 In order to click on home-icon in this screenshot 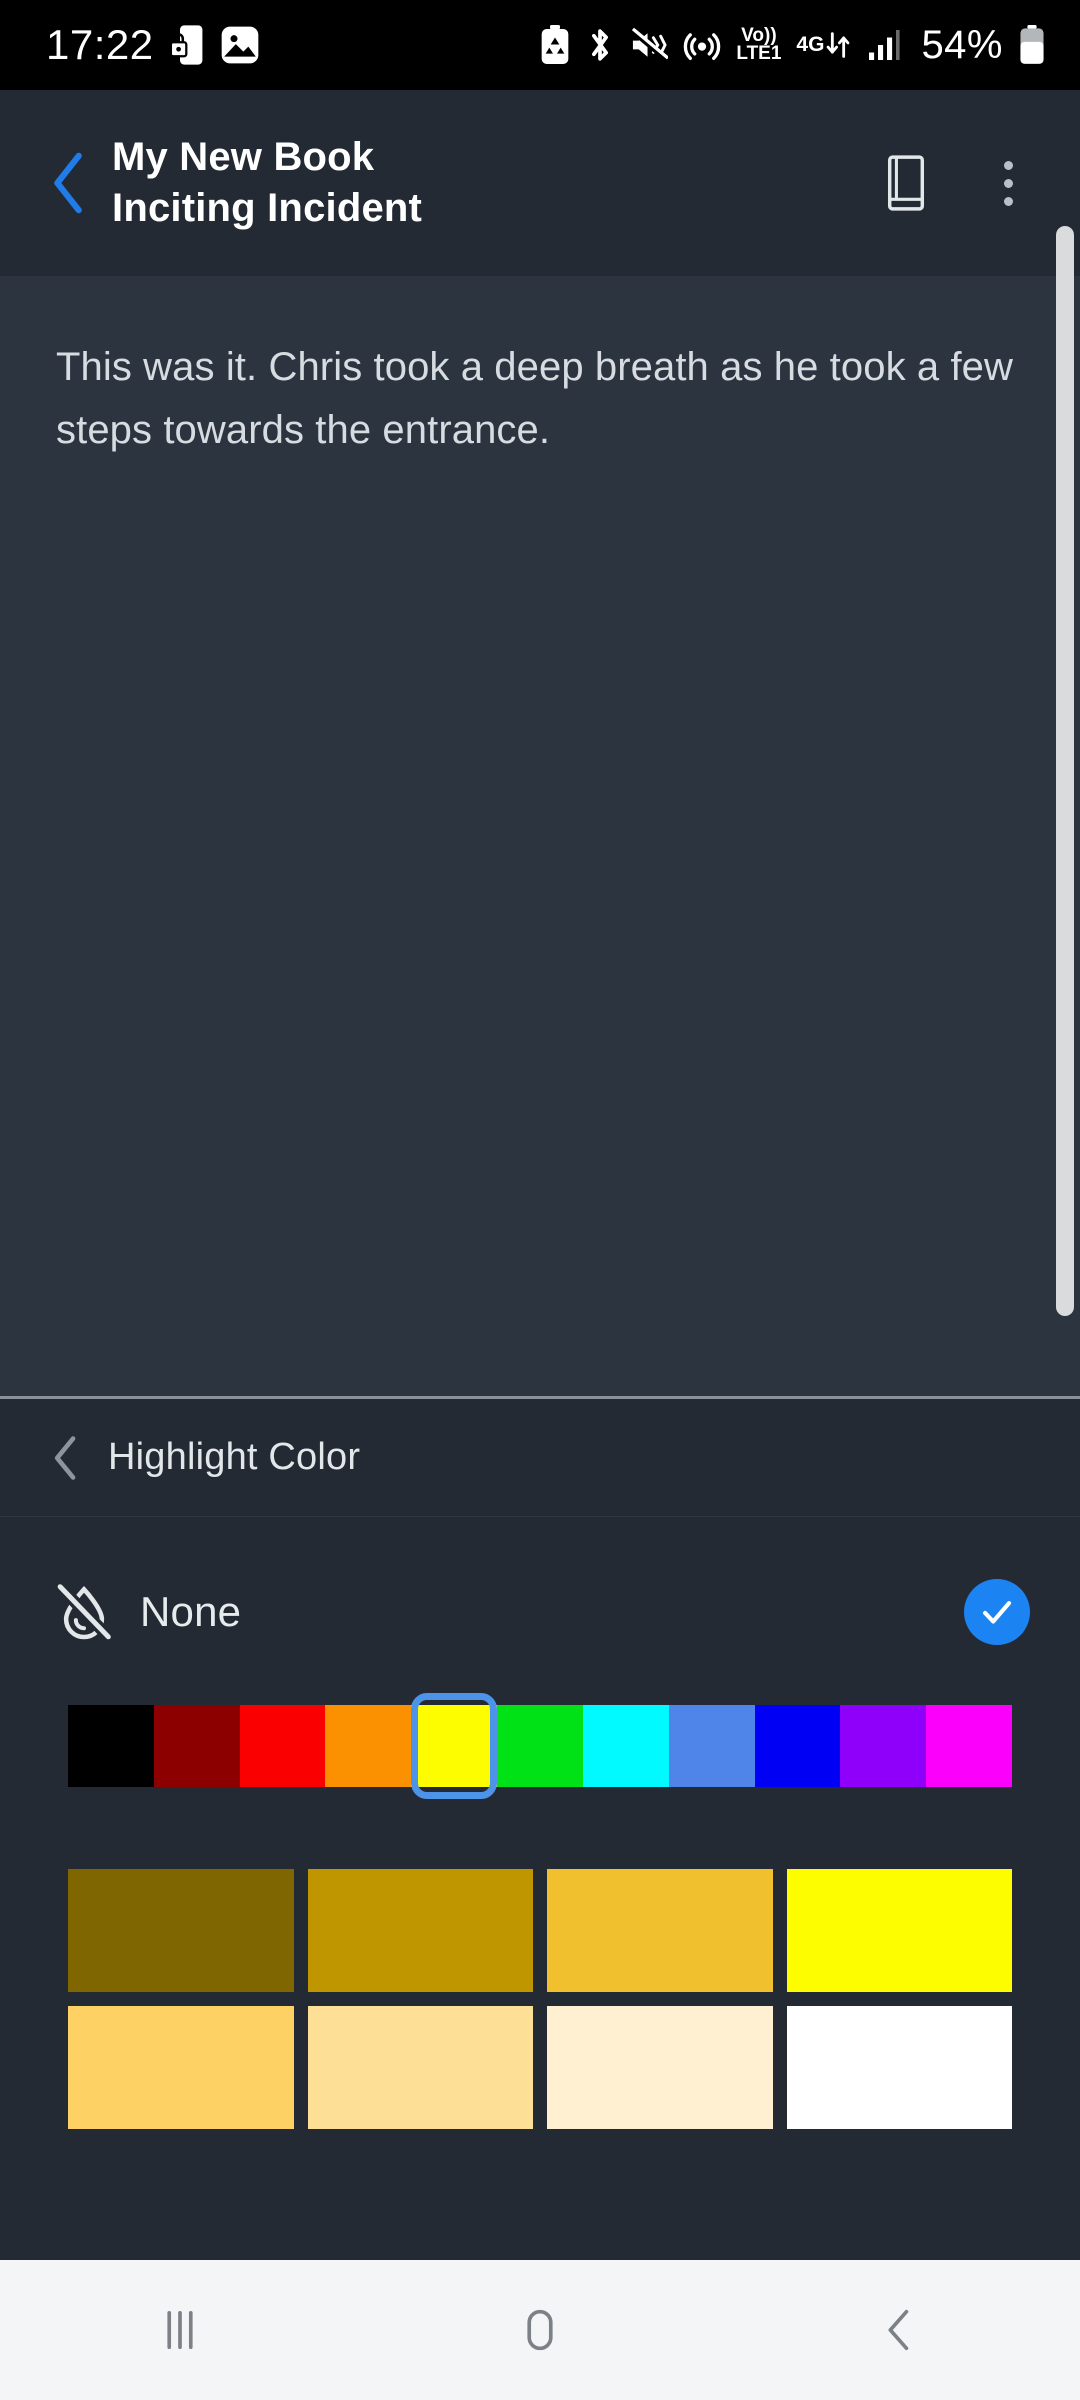, I will do `click(540, 2330)`.